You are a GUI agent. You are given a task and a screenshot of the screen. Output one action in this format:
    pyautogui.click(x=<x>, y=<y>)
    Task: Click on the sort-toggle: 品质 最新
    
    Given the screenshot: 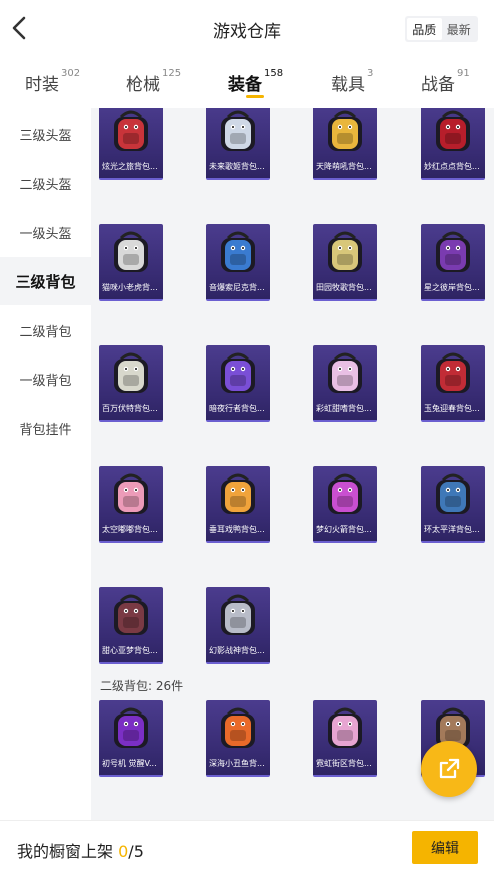 What is the action you would take?
    pyautogui.click(x=441, y=29)
    